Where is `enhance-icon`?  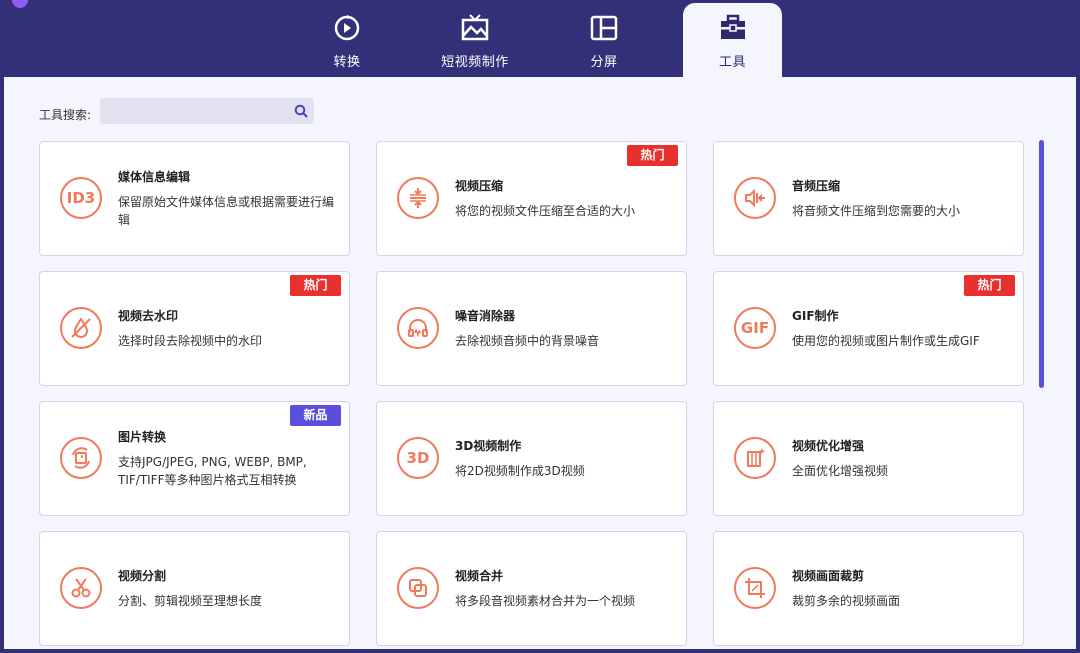 enhance-icon is located at coordinates (755, 458).